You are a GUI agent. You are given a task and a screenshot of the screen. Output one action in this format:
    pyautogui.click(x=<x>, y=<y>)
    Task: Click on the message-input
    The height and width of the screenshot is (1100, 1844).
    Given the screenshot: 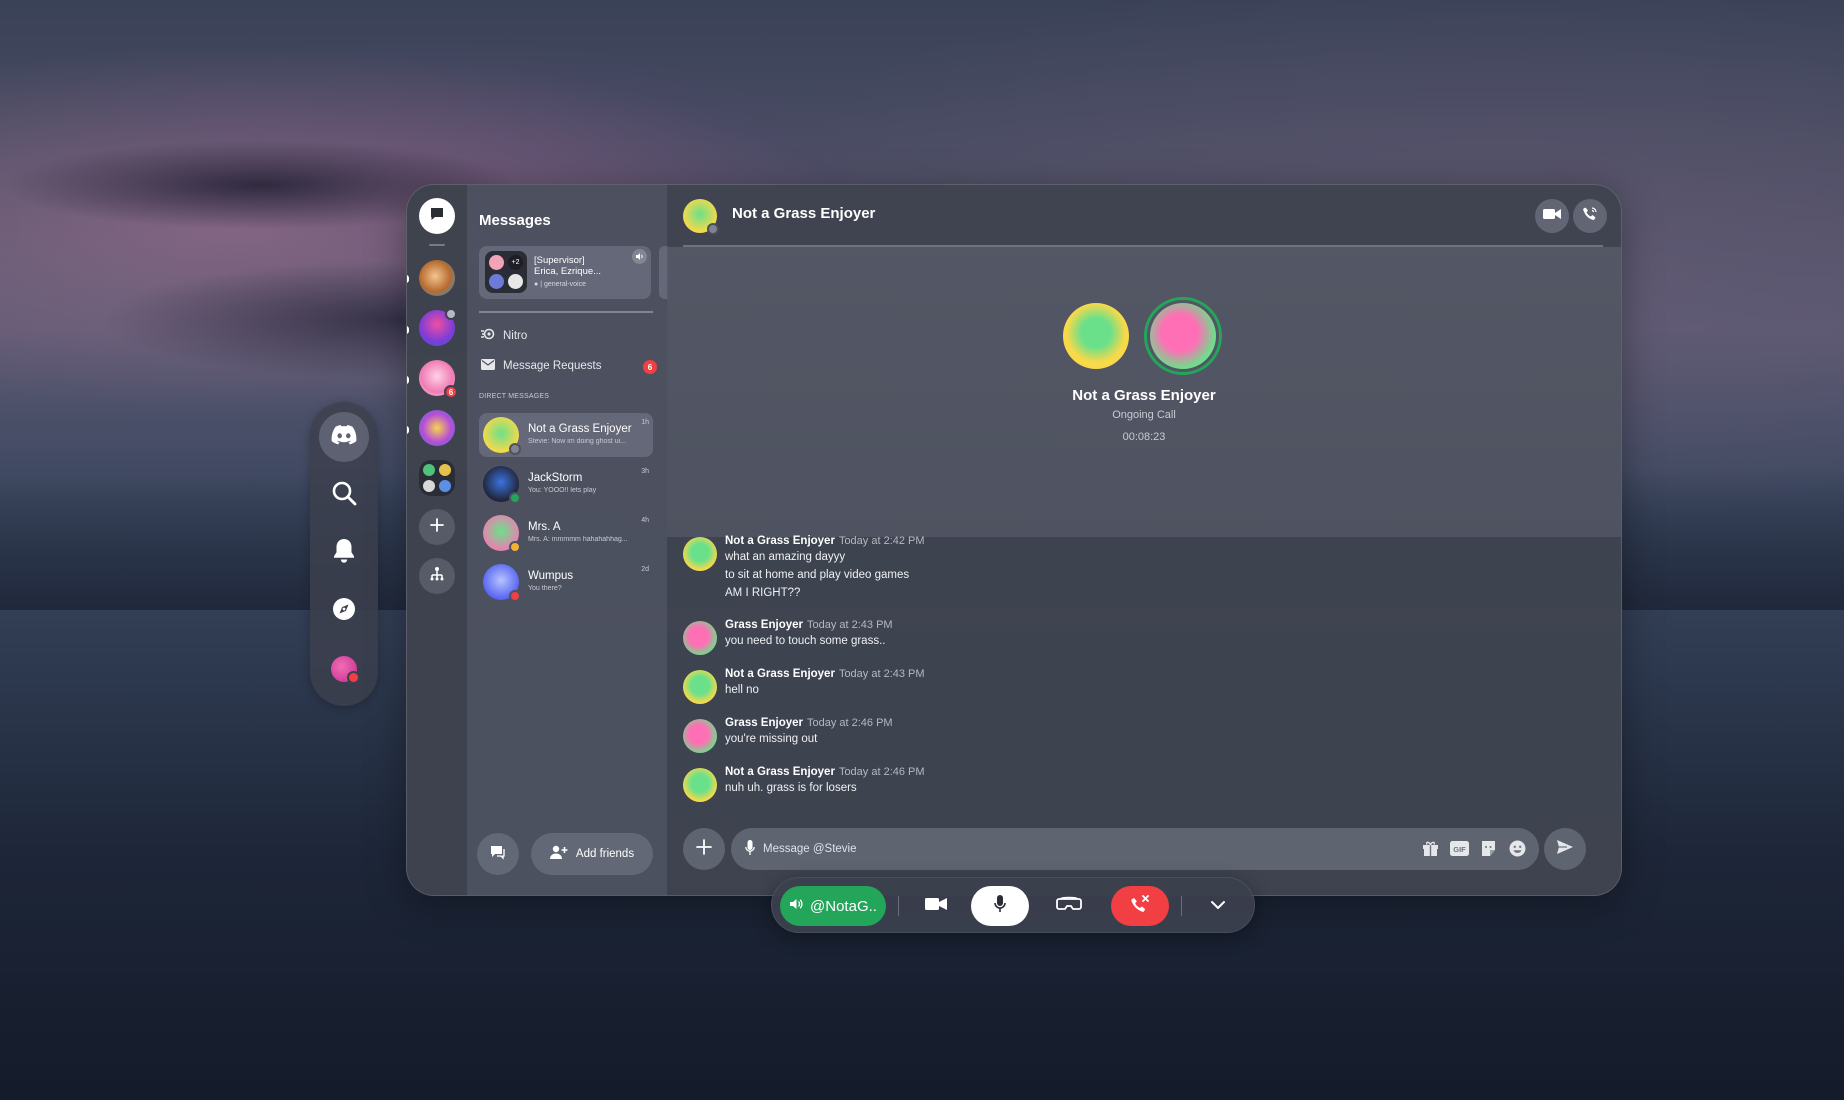 What is the action you would take?
    pyautogui.click(x=1043, y=849)
    